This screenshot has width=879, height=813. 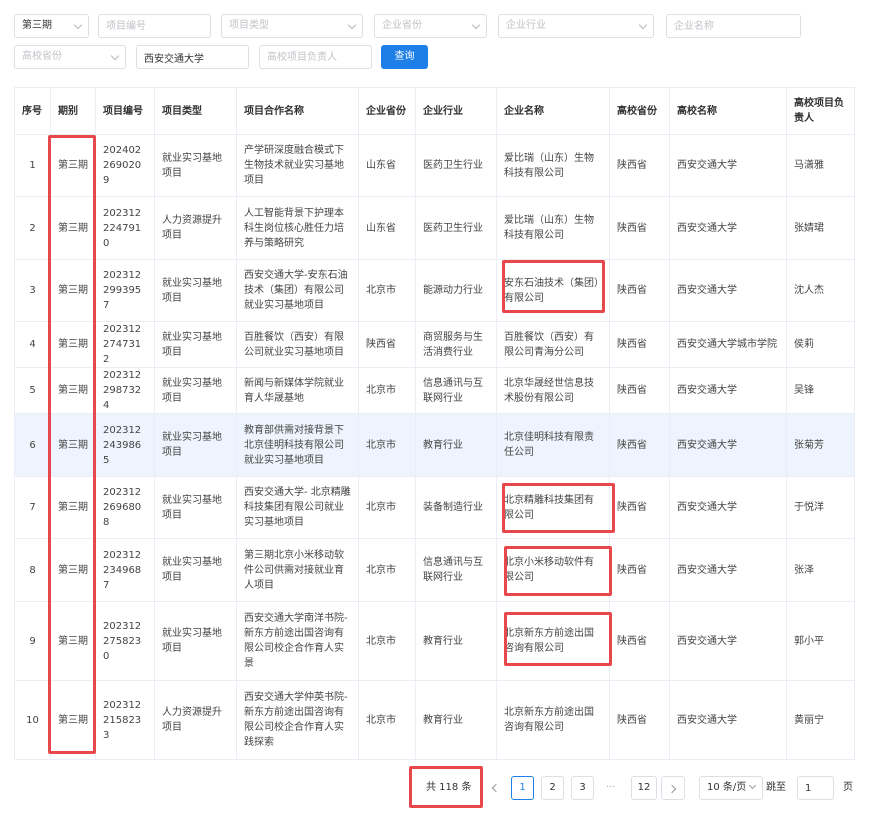 I want to click on cell-project-name: 产学研深度融合模式下生物技术就业实习基地项目, so click(x=297, y=165).